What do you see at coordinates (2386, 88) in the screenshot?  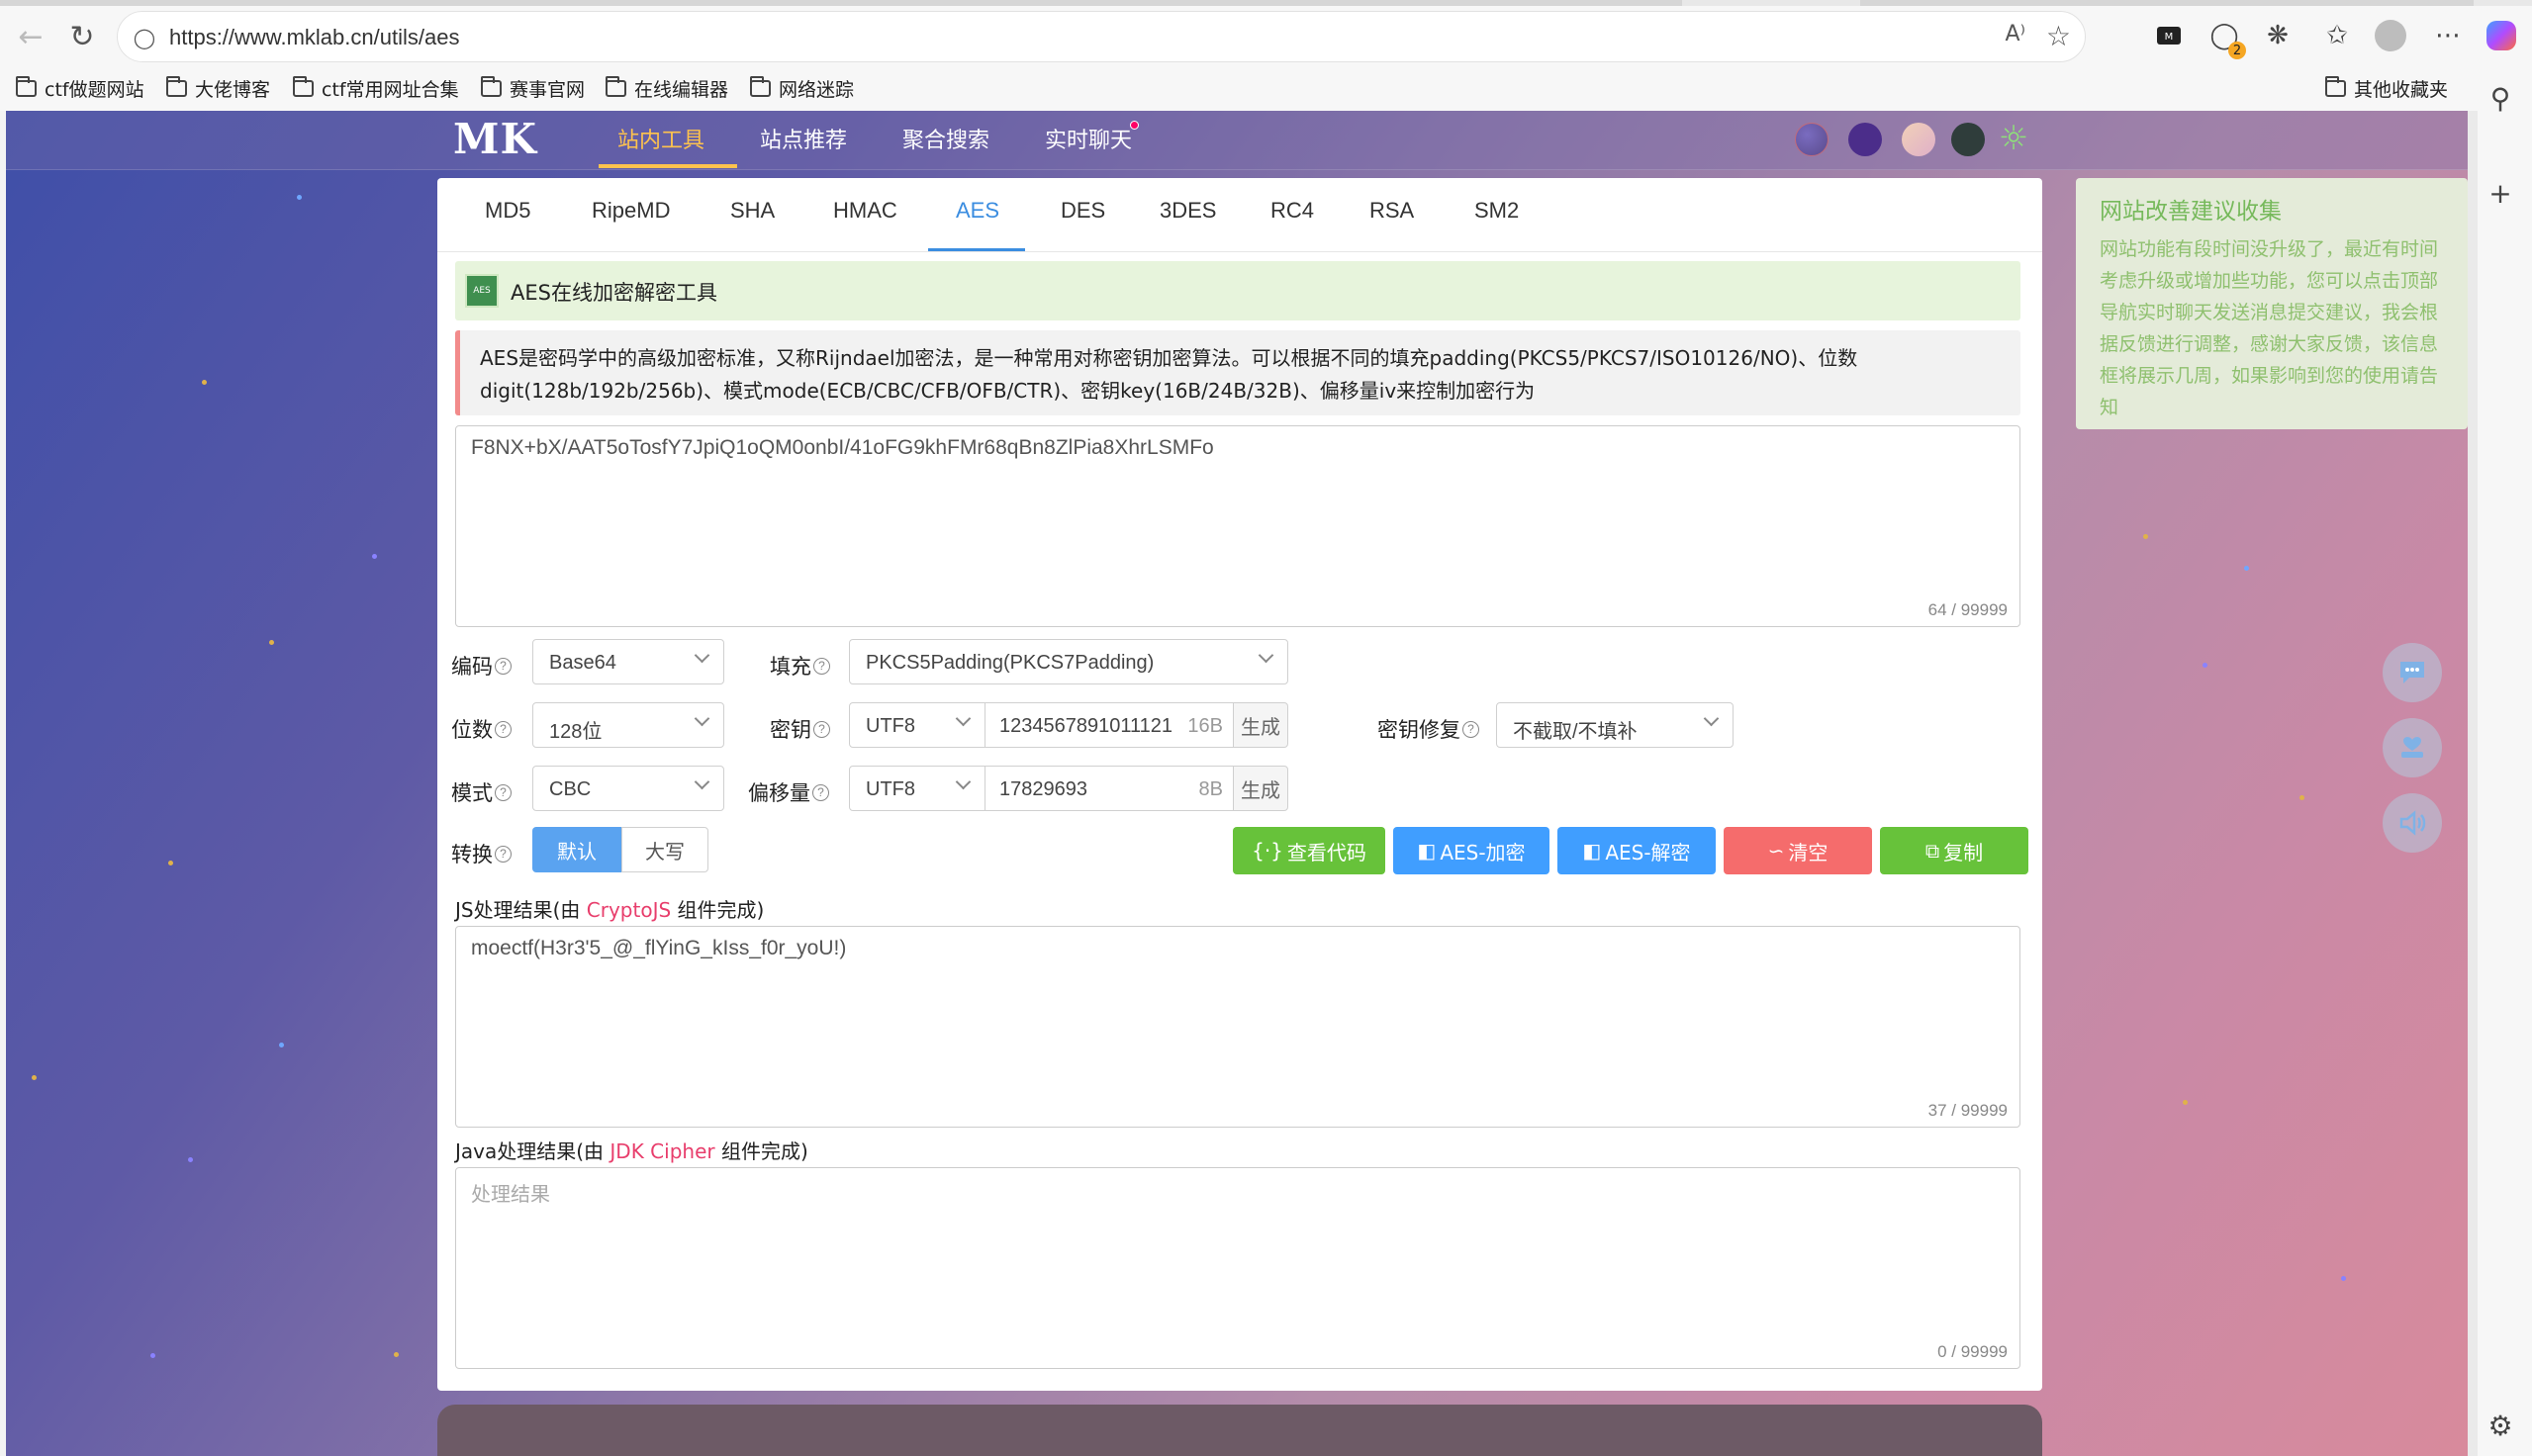 I see `other-bookmarks-folder: 其他收藏夹` at bounding box center [2386, 88].